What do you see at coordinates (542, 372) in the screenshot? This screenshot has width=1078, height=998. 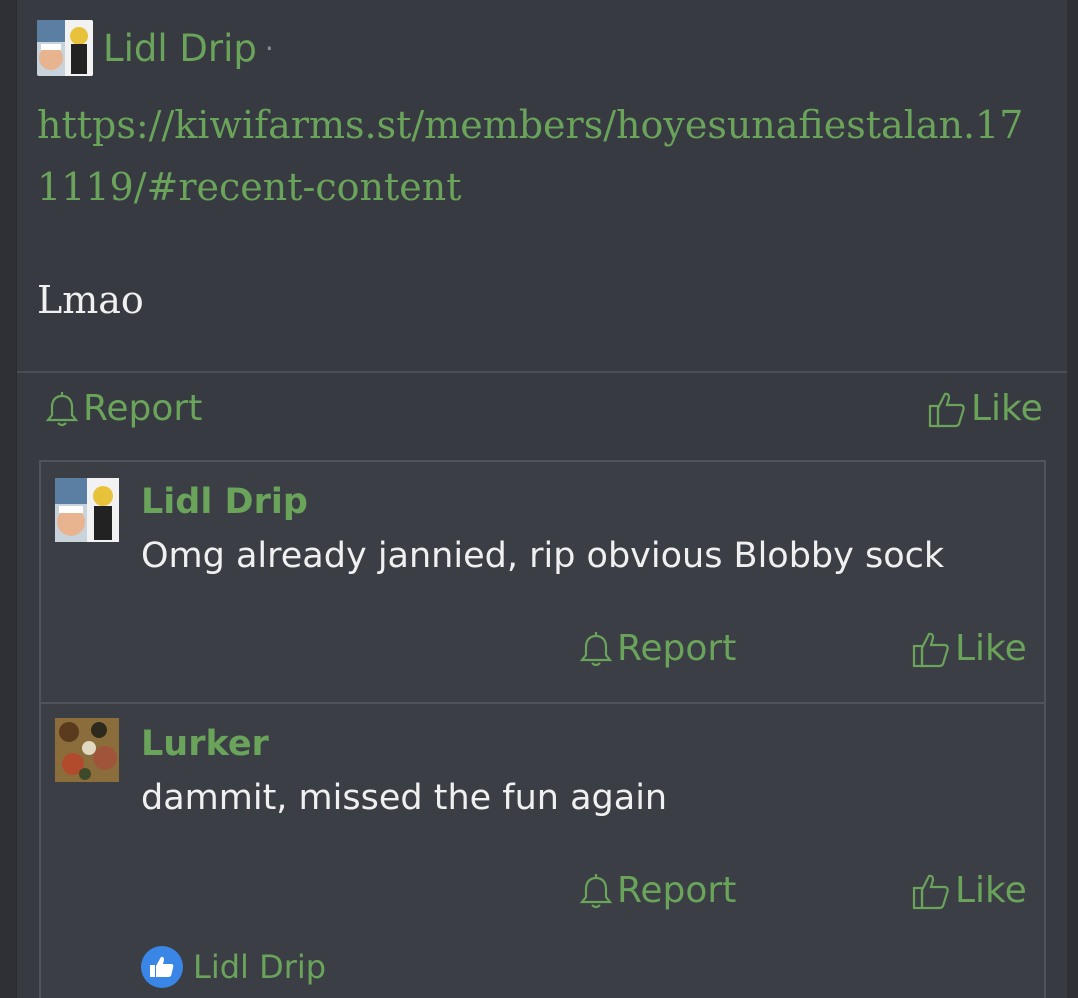 I see `post-divider` at bounding box center [542, 372].